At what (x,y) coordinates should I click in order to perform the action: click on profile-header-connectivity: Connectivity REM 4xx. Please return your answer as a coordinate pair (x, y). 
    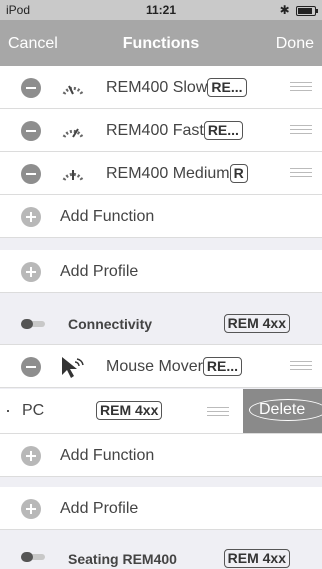
    Looking at the image, I should click on (161, 324).